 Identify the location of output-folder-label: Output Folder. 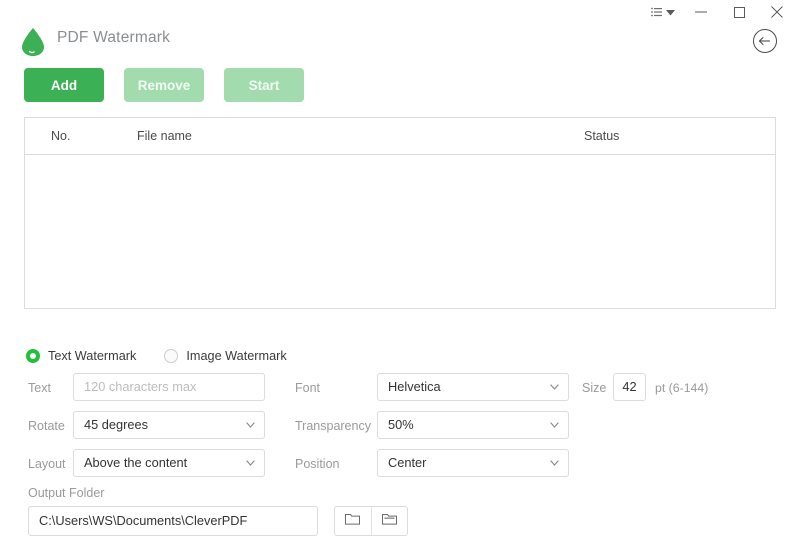
(66, 493).